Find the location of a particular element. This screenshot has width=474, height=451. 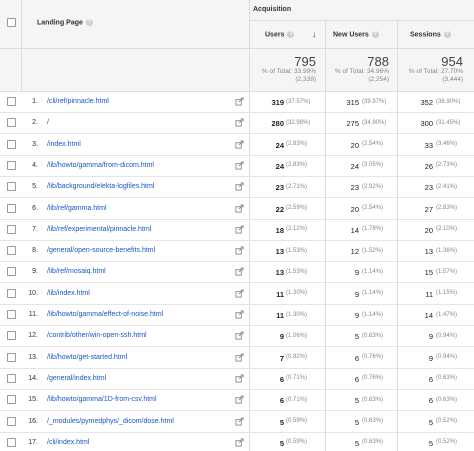

users-total-share: % of Total: 33.99% is located at coordinates (288, 71).